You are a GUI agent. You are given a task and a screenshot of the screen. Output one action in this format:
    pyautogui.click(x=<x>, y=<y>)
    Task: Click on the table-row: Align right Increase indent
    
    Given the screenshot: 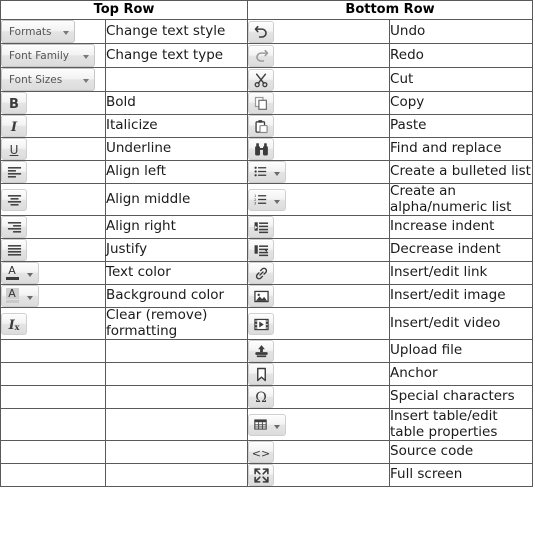 What is the action you would take?
    pyautogui.click(x=267, y=227)
    